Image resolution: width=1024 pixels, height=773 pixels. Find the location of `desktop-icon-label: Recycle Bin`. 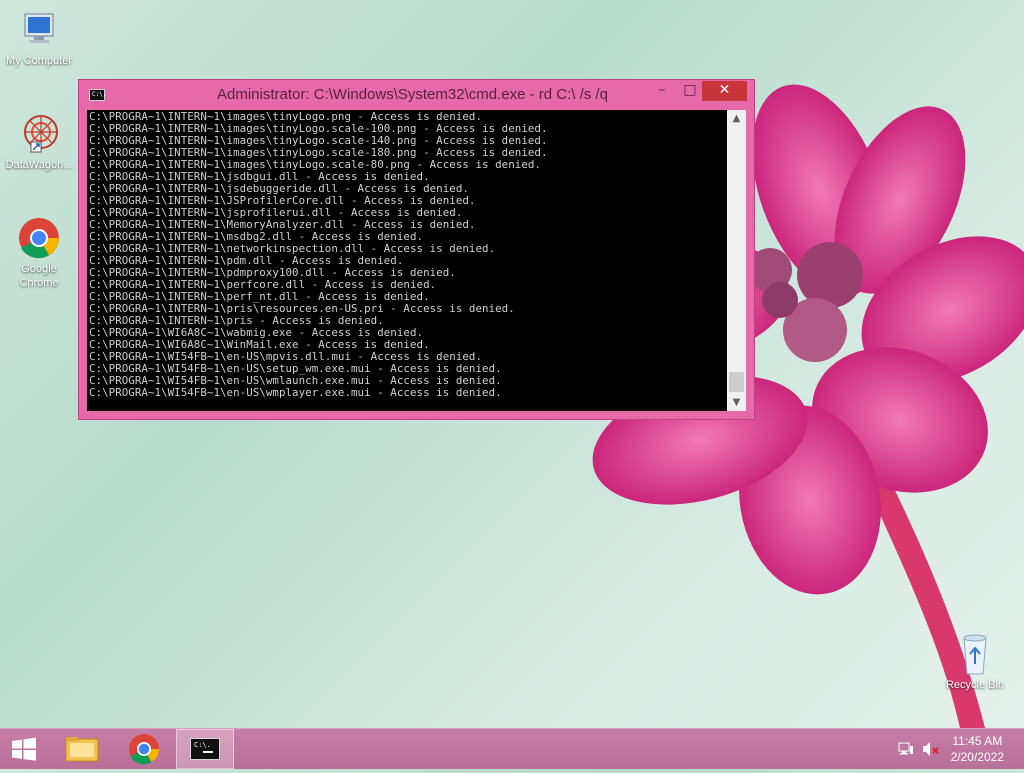

desktop-icon-label: Recycle Bin is located at coordinates (975, 685).